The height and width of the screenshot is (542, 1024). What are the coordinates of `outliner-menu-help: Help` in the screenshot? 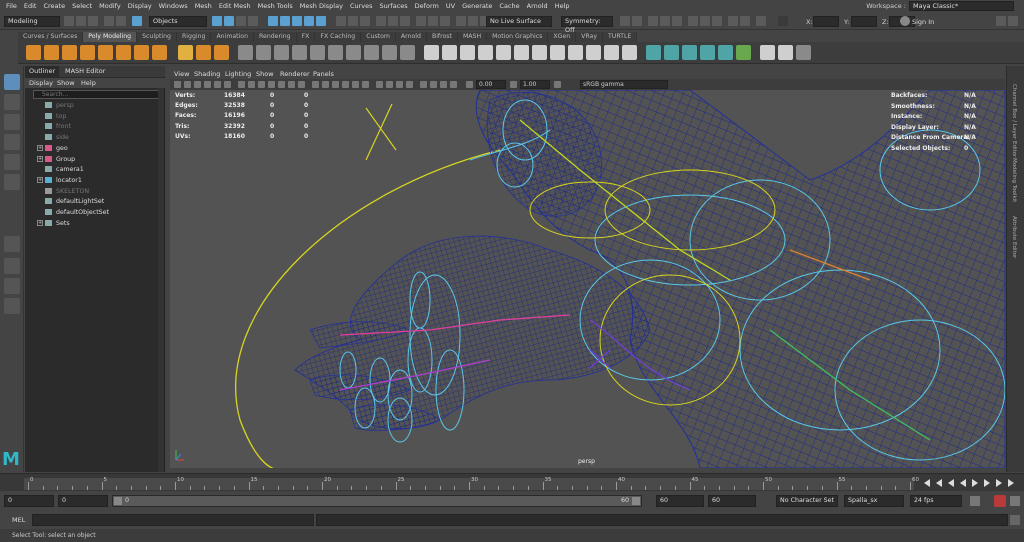 It's located at (88, 83).